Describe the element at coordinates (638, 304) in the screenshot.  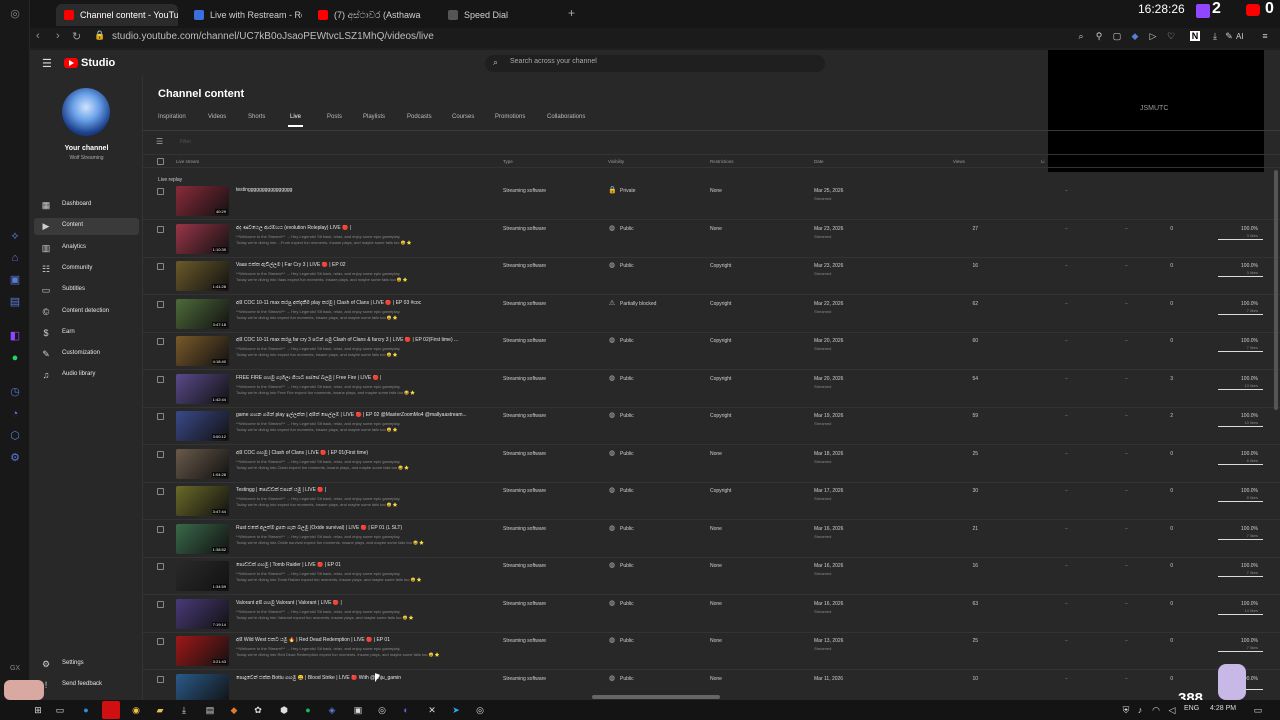
I see `visibility-value: Partially blocked` at that location.